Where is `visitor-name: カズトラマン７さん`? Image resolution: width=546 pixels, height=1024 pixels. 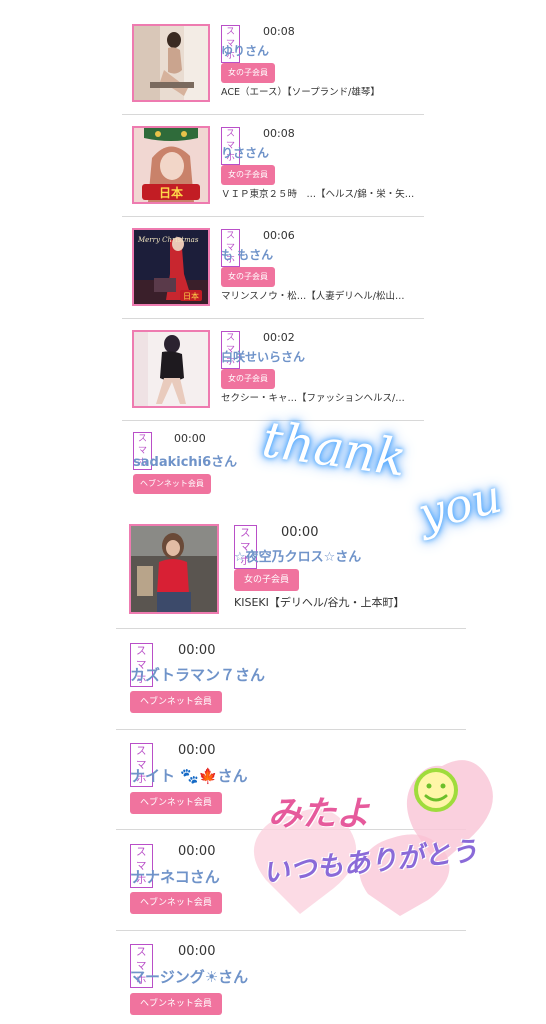 visitor-name: カズトラマン７さん is located at coordinates (197, 674).